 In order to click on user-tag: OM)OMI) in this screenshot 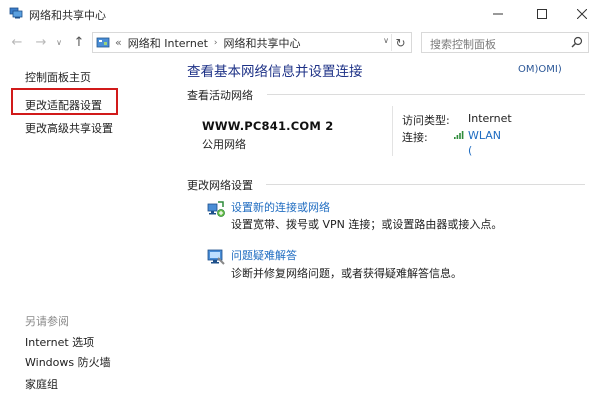, I will do `click(540, 69)`.